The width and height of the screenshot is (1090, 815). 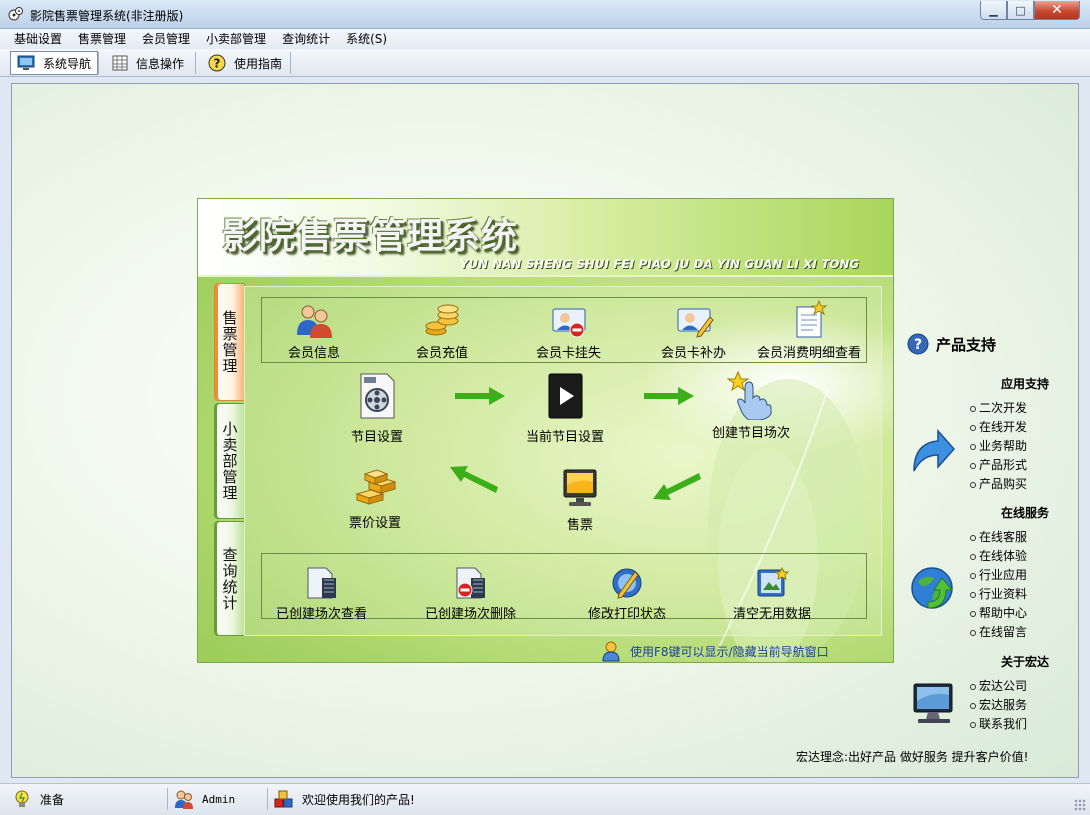 What do you see at coordinates (627, 594) in the screenshot?
I see `modify-print-status-button: 修改打印状态` at bounding box center [627, 594].